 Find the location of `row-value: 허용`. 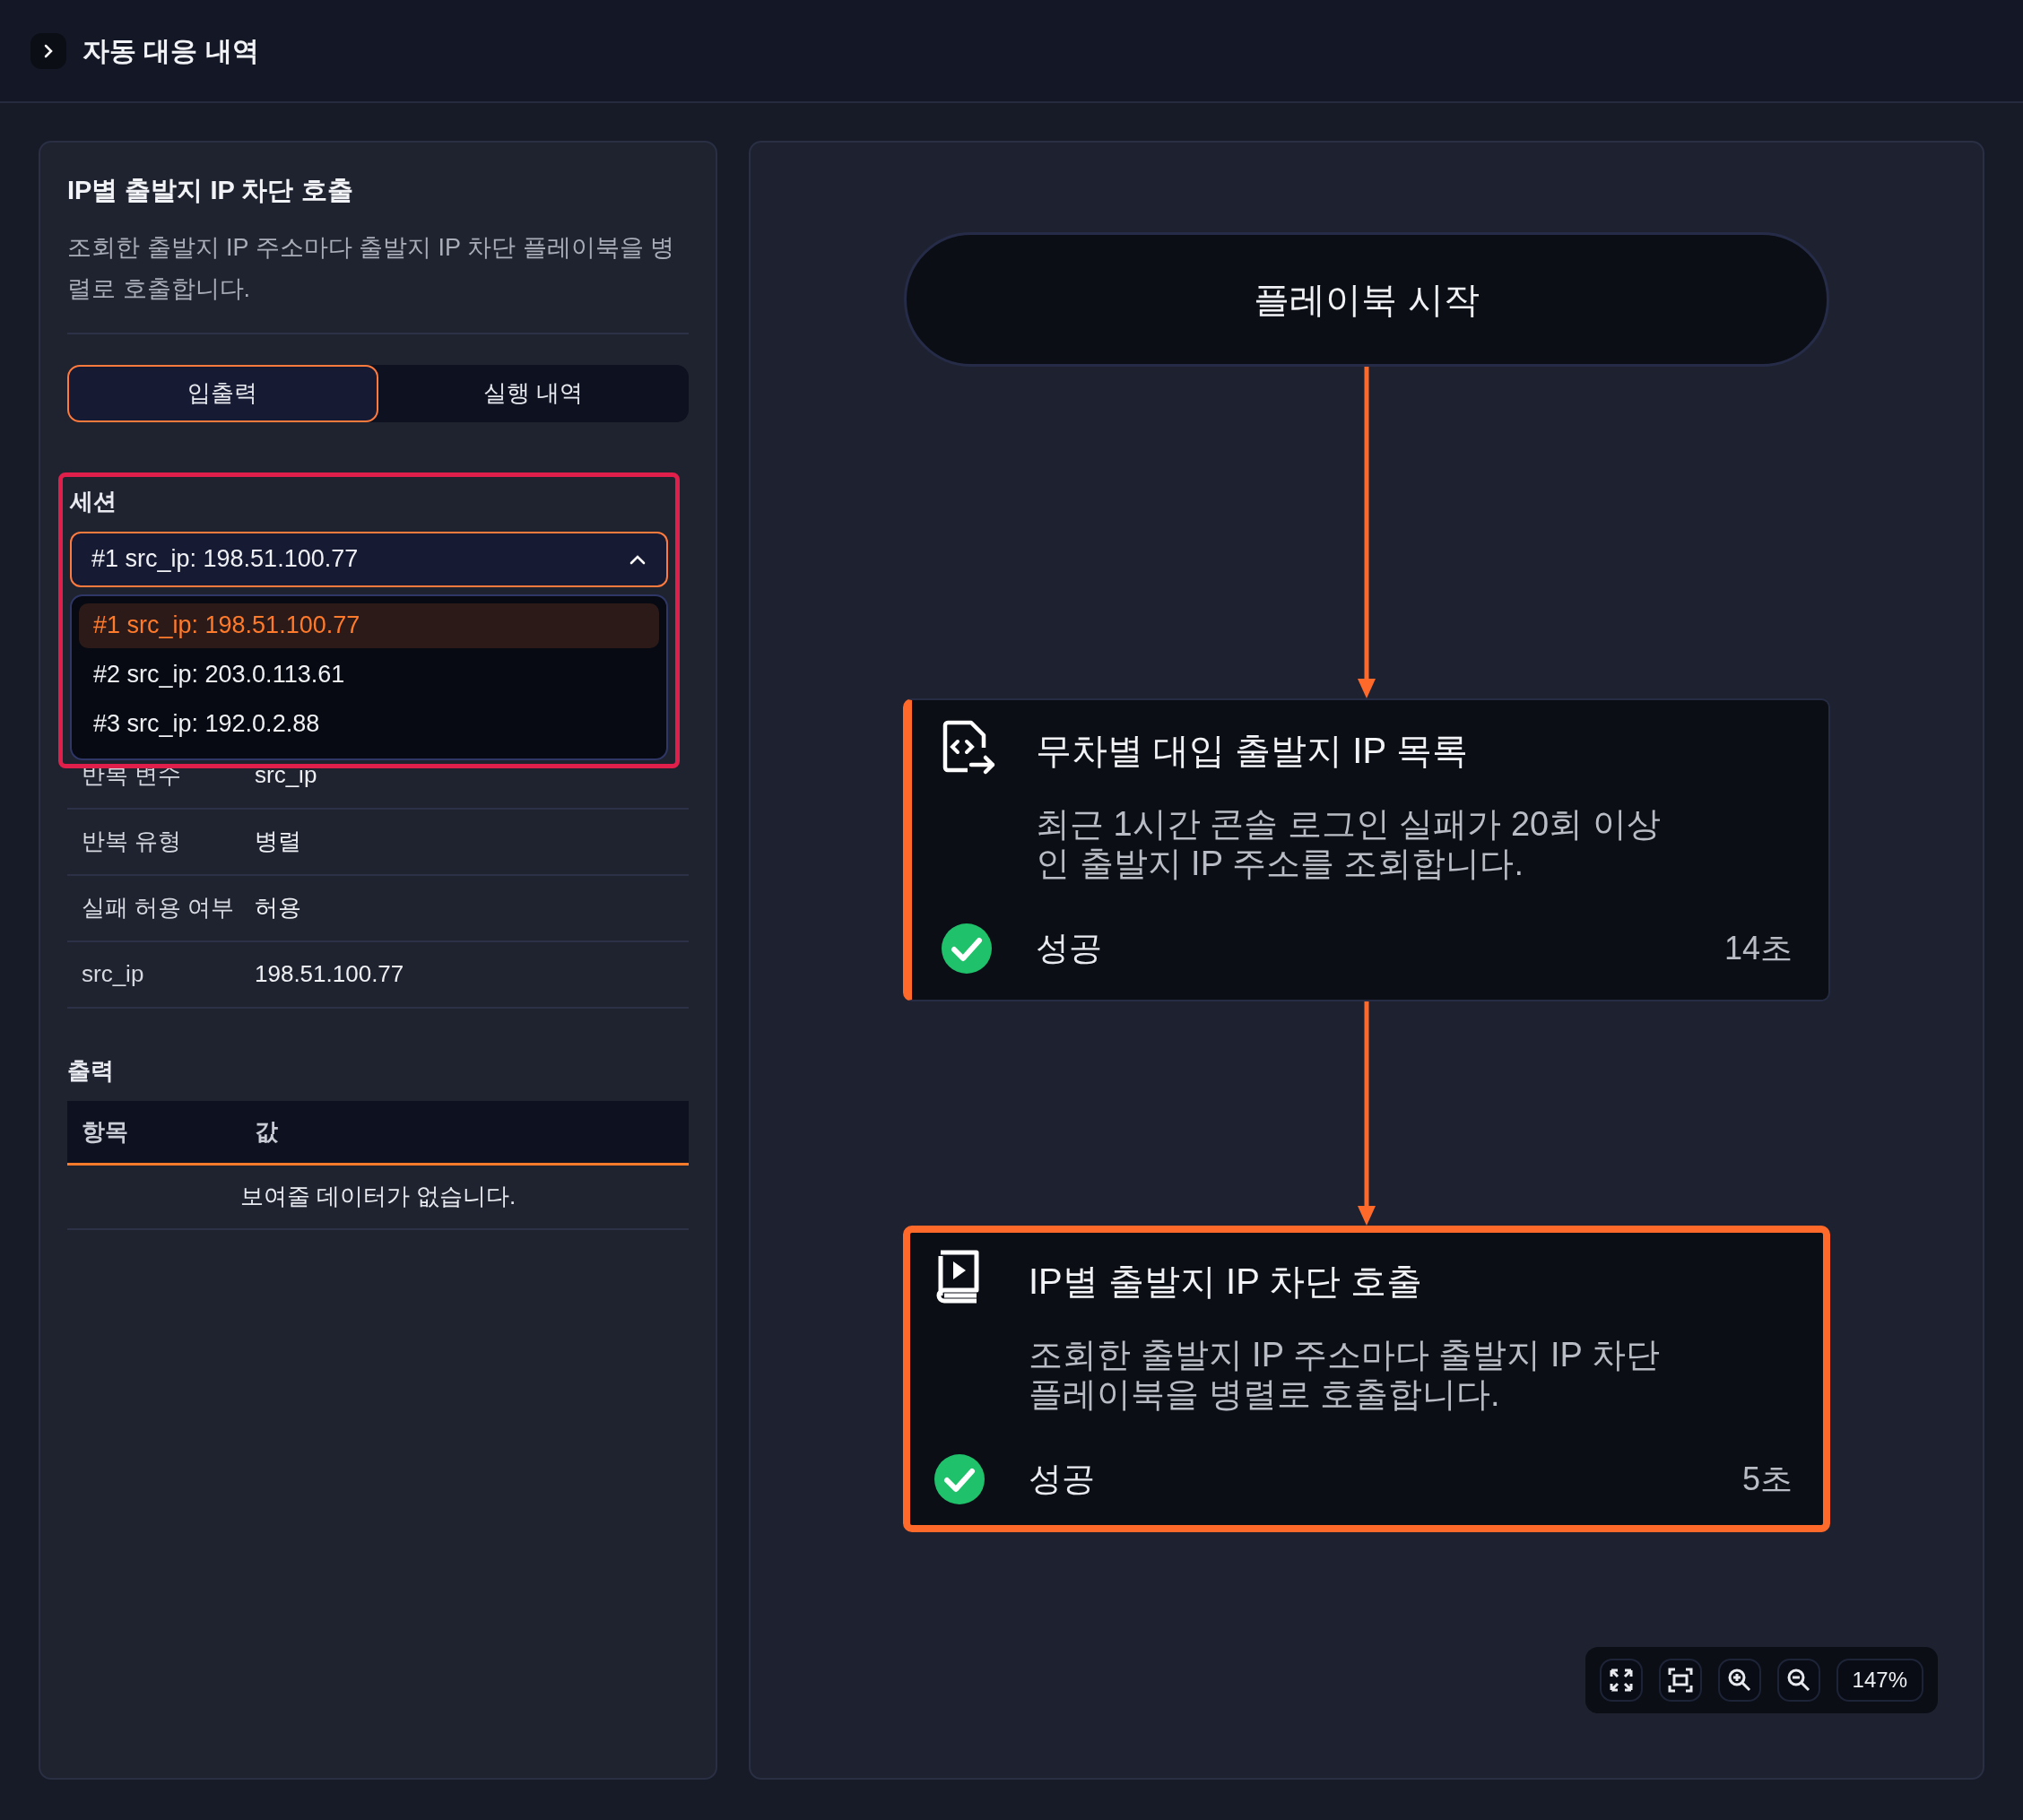

row-value: 허용 is located at coordinates (278, 908).